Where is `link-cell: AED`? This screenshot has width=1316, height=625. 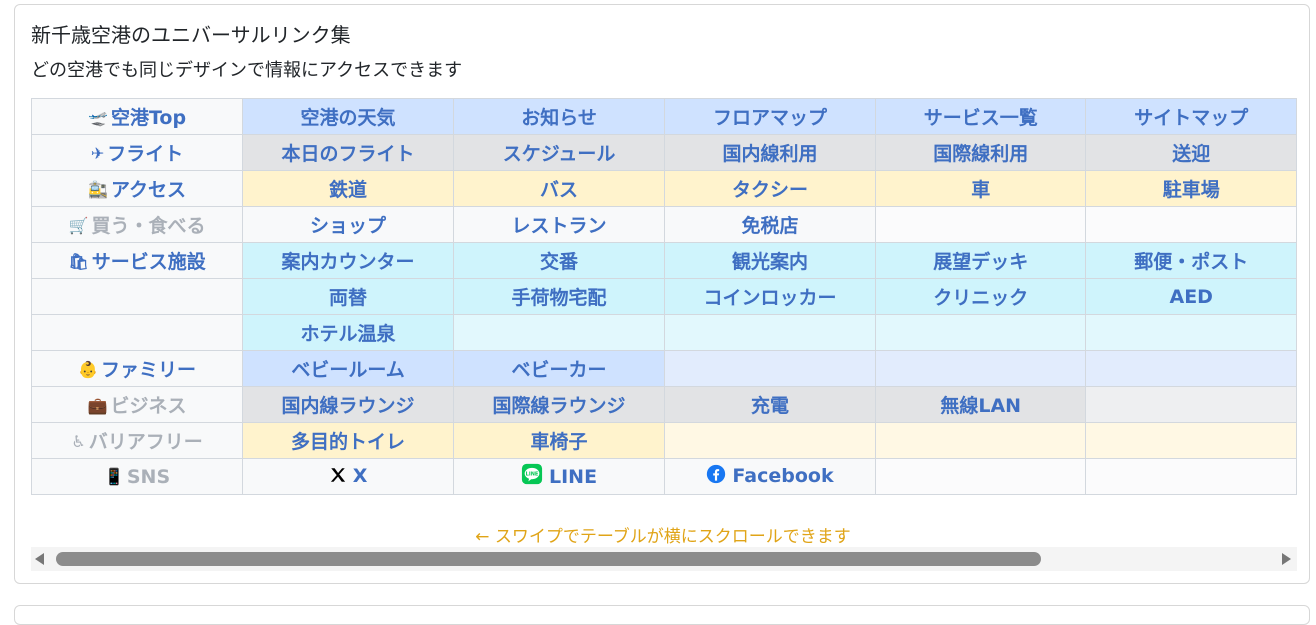
link-cell: AED is located at coordinates (1191, 296).